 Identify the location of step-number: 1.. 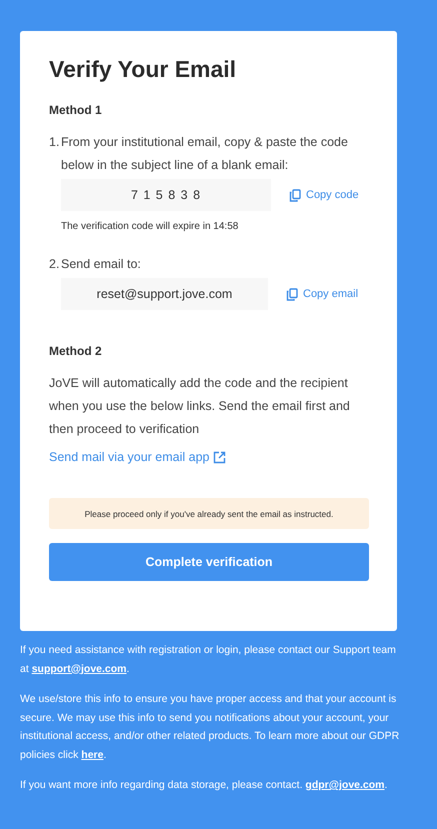
(54, 142).